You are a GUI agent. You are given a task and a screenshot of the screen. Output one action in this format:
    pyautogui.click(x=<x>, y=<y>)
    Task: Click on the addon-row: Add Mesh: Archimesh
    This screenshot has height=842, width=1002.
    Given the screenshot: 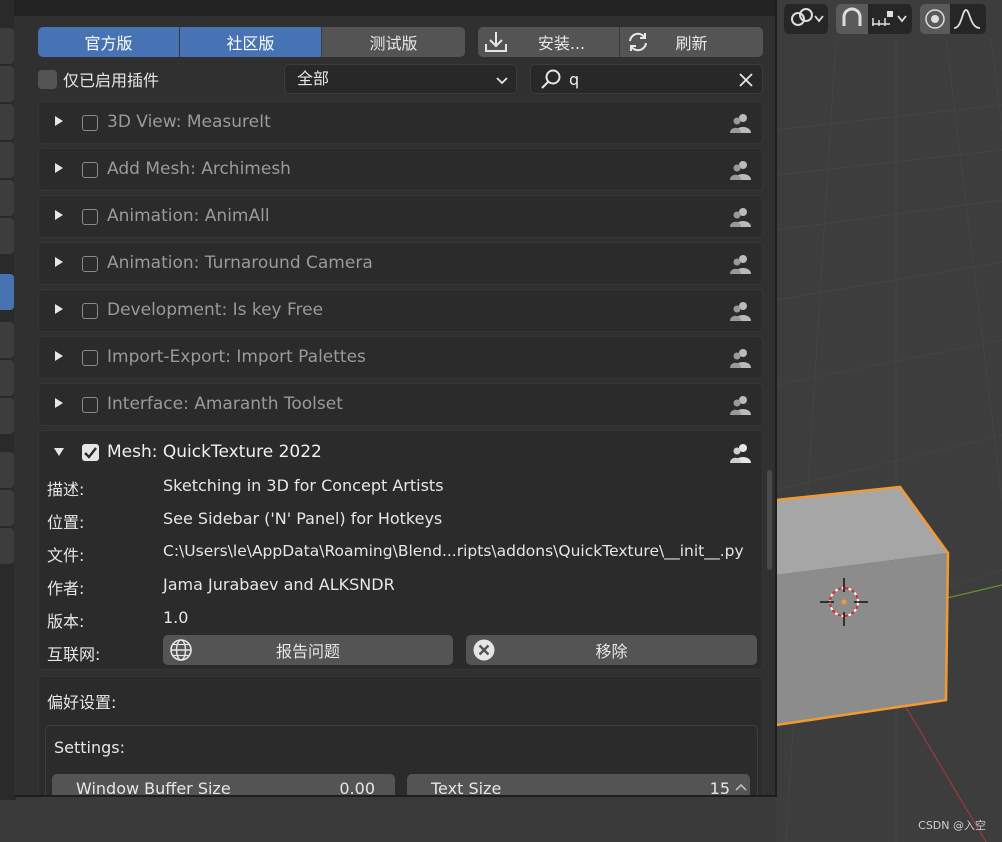 What is the action you would take?
    pyautogui.click(x=400, y=169)
    